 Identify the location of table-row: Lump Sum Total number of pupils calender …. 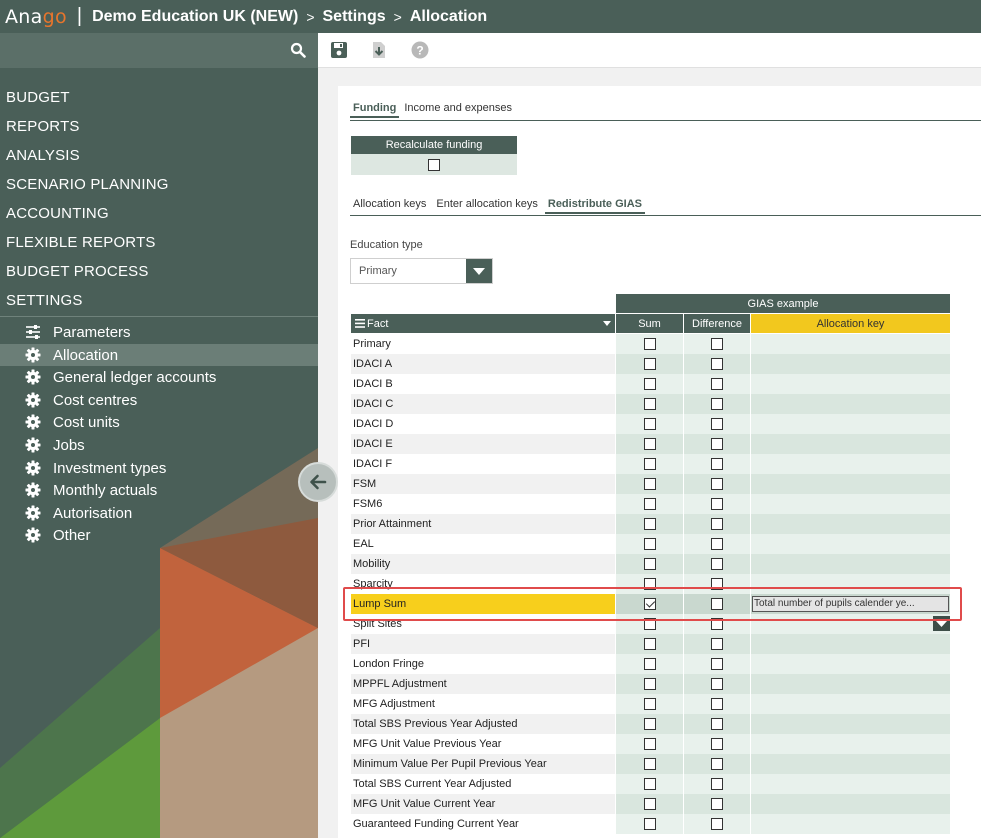
(650, 612).